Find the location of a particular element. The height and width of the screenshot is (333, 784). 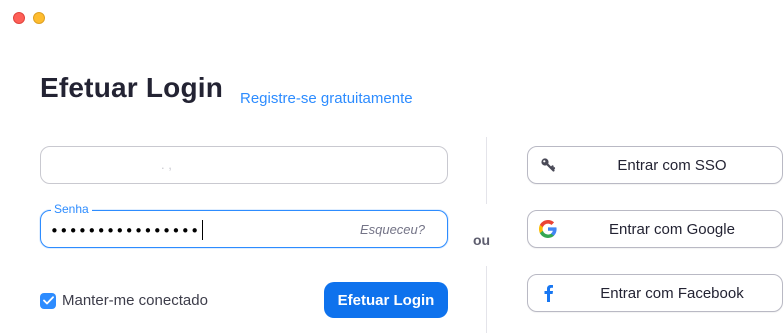

password-value: •••••••••••••••• is located at coordinates (127, 230).